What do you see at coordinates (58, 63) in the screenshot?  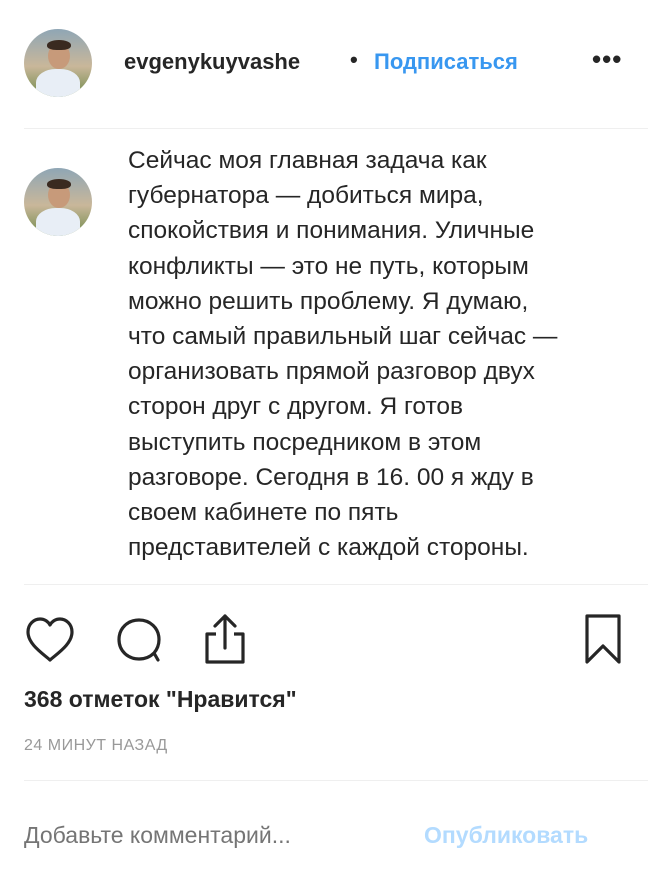 I see `avatar` at bounding box center [58, 63].